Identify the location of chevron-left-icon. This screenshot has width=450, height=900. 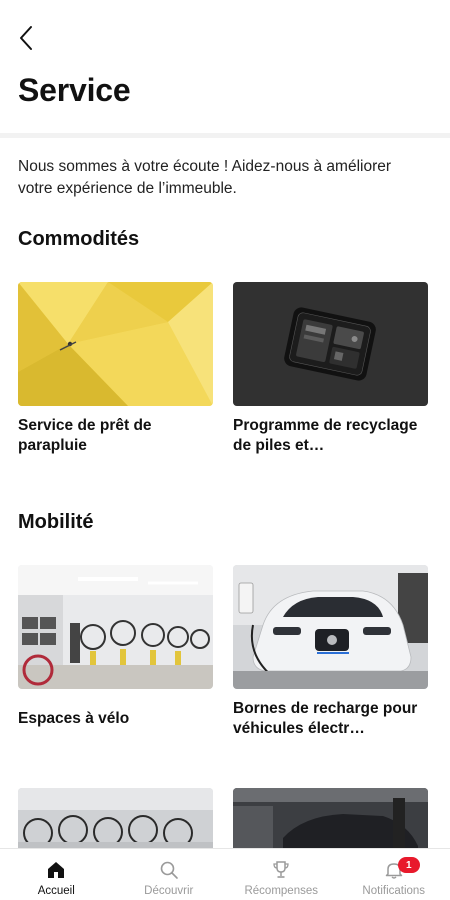
(26, 38).